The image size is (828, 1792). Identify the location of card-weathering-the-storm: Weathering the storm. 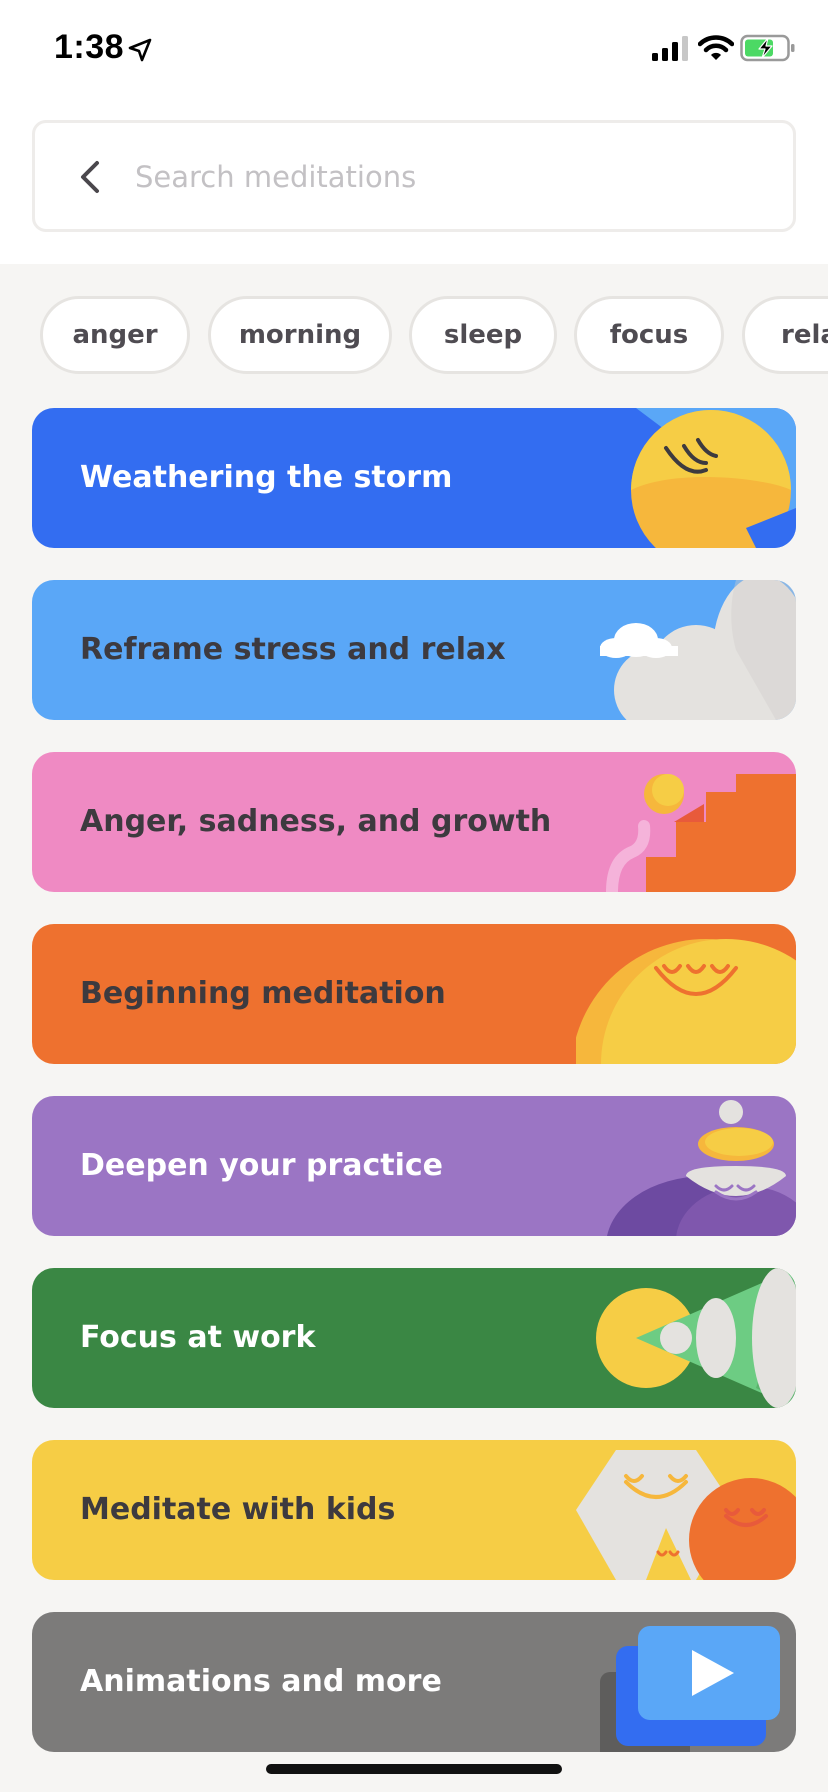
(414, 478).